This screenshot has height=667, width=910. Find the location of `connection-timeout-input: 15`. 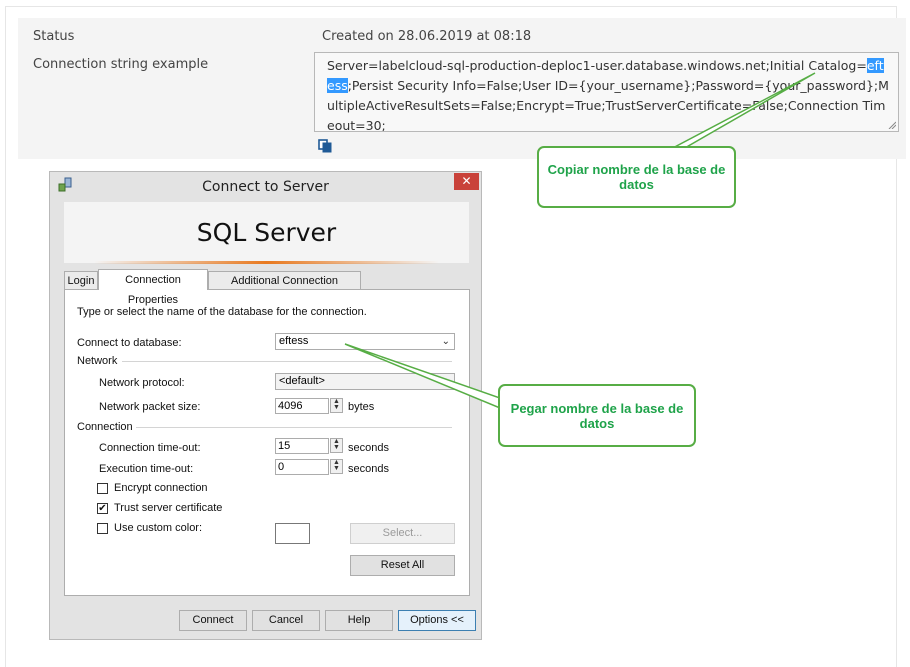

connection-timeout-input: 15 is located at coordinates (302, 446).